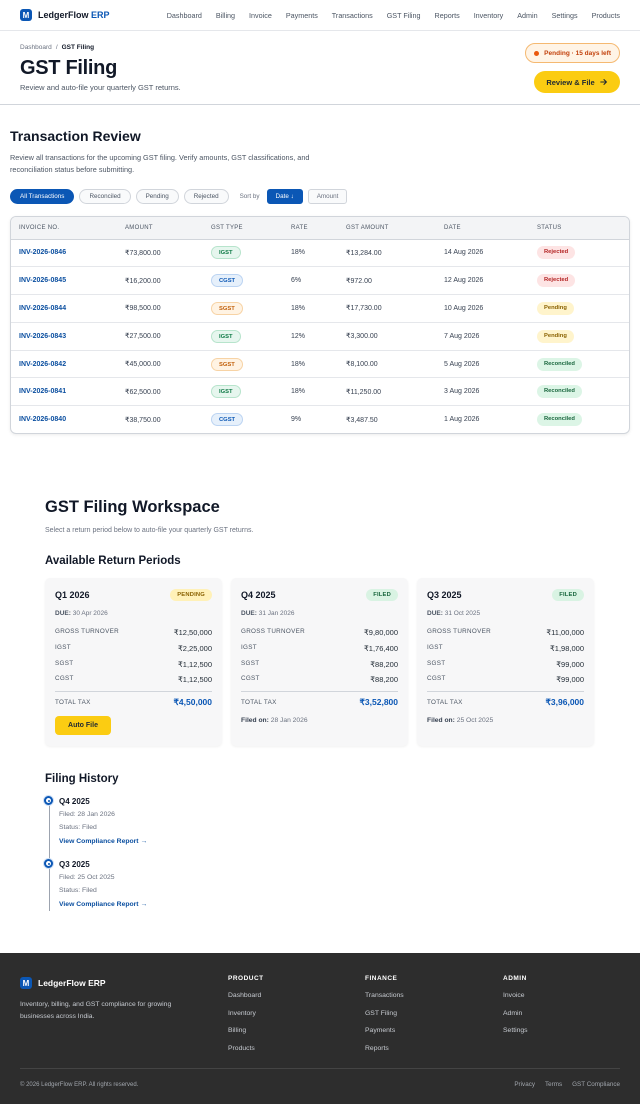  I want to click on filed-on-label: Filed on:, so click(441, 720).